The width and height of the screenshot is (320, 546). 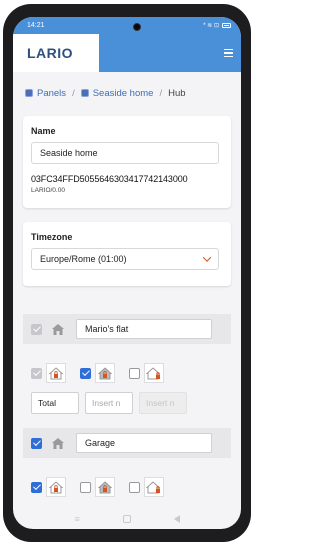 What do you see at coordinates (207, 257) in the screenshot?
I see `chevron-down-icon` at bounding box center [207, 257].